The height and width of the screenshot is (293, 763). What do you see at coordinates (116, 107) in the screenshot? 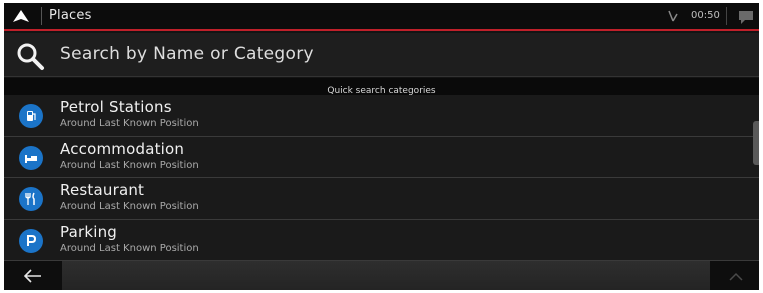
I see `list-item-title: Petrol Stations` at bounding box center [116, 107].